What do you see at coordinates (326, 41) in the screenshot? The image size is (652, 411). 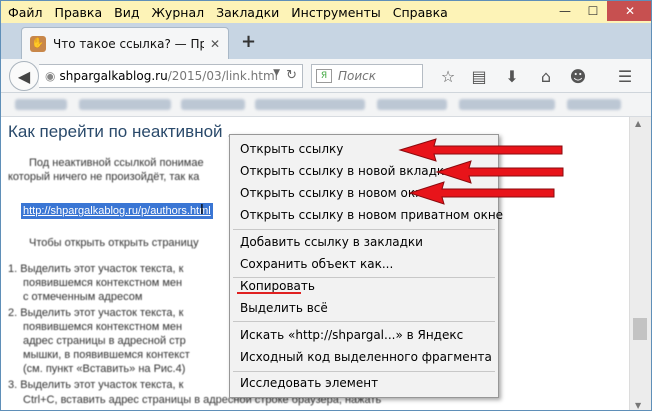 I see `tab-bar: ✋ Что такое ссылка? — При... ✕ +` at bounding box center [326, 41].